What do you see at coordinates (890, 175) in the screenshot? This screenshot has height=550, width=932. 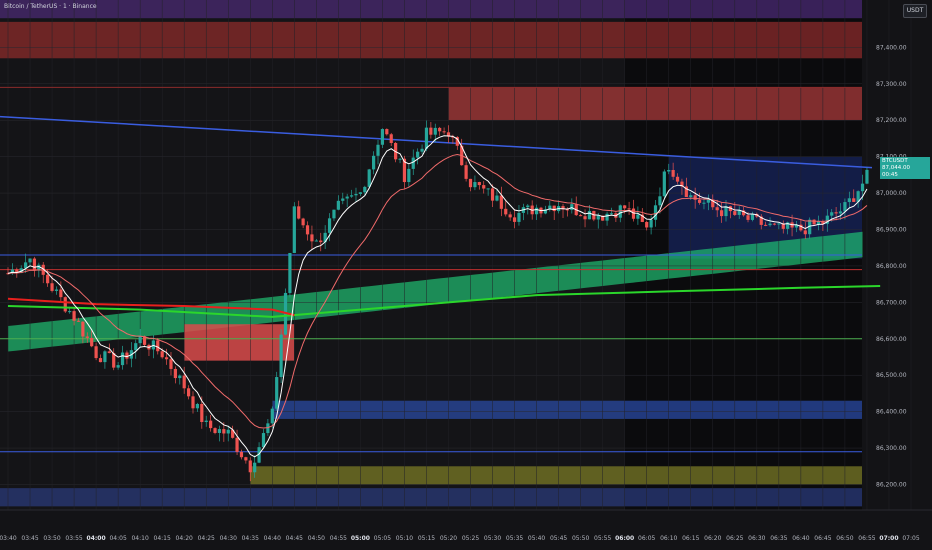 I see `price-tag-countdown: 00:45` at bounding box center [890, 175].